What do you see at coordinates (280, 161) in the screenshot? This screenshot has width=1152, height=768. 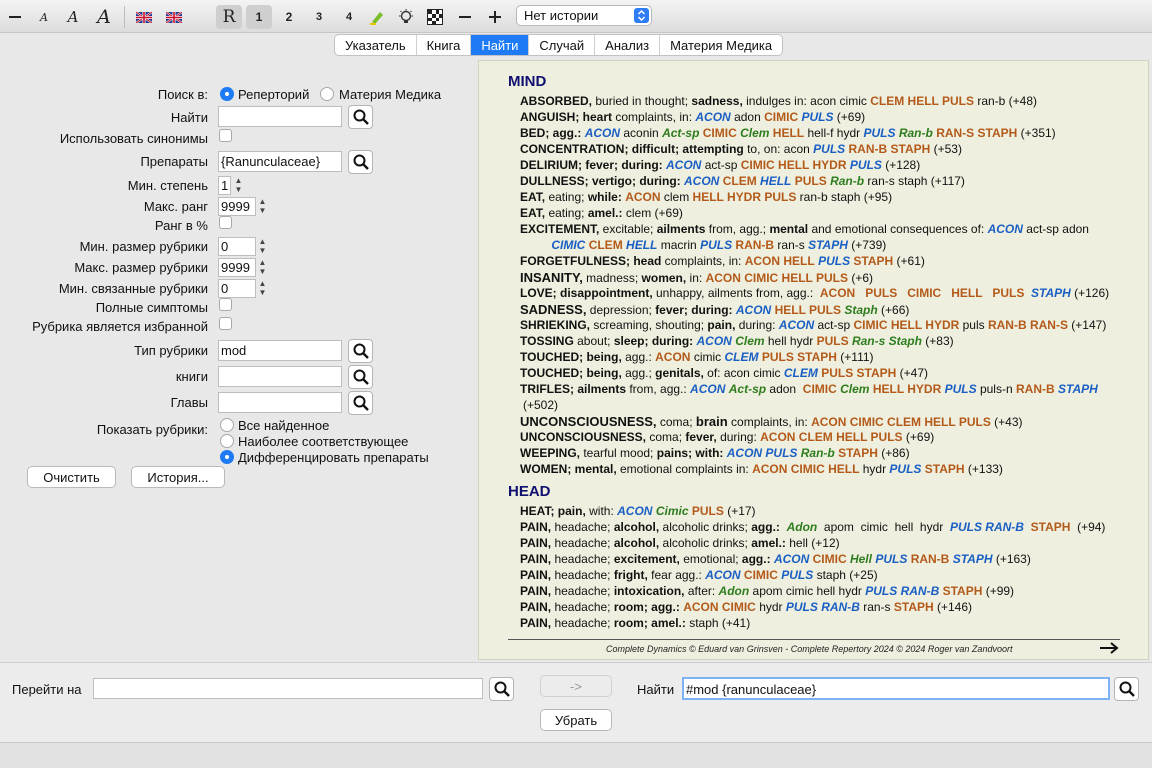 I see `remedies-input: {Ranunculaceae}` at bounding box center [280, 161].